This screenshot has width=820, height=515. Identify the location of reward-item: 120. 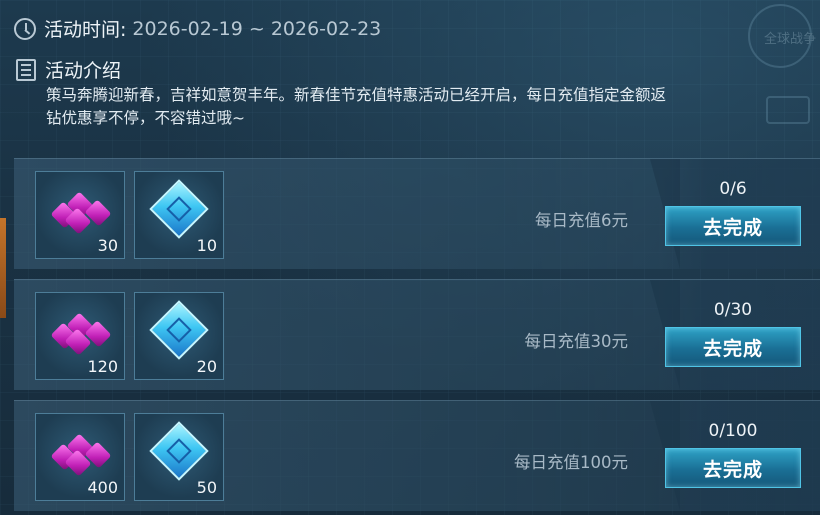
(80, 336).